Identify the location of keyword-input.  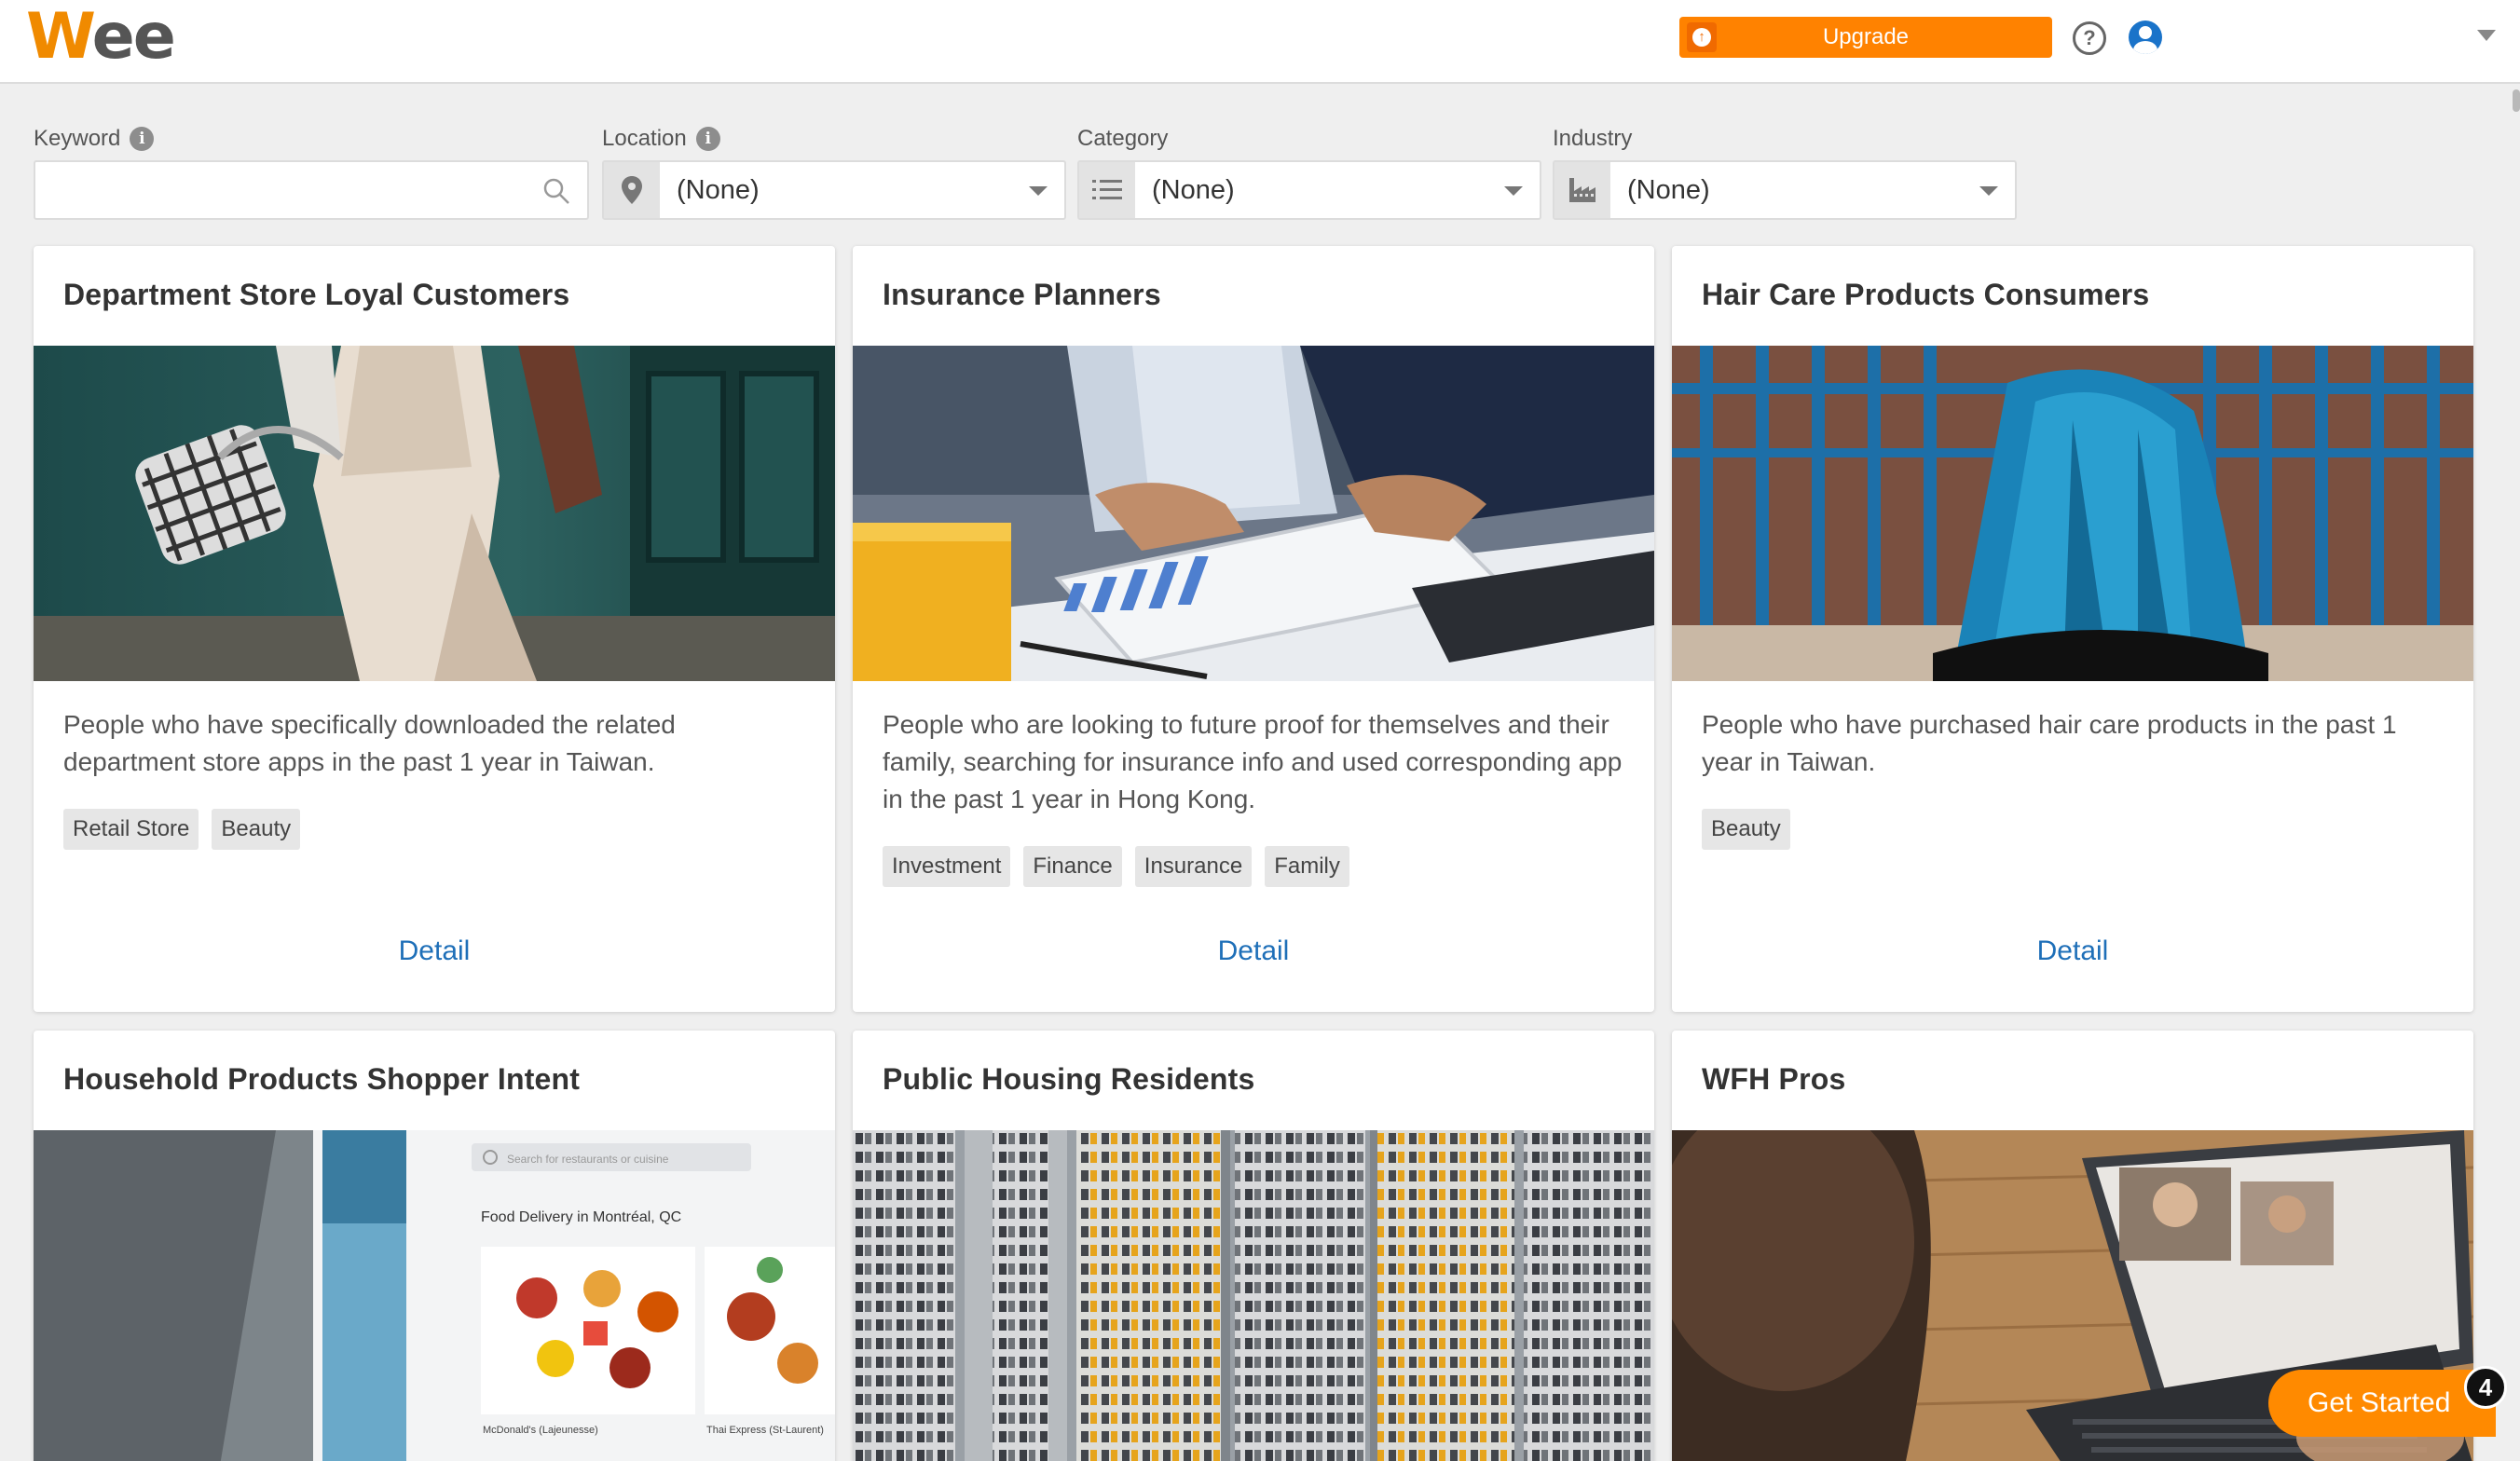
(311, 190).